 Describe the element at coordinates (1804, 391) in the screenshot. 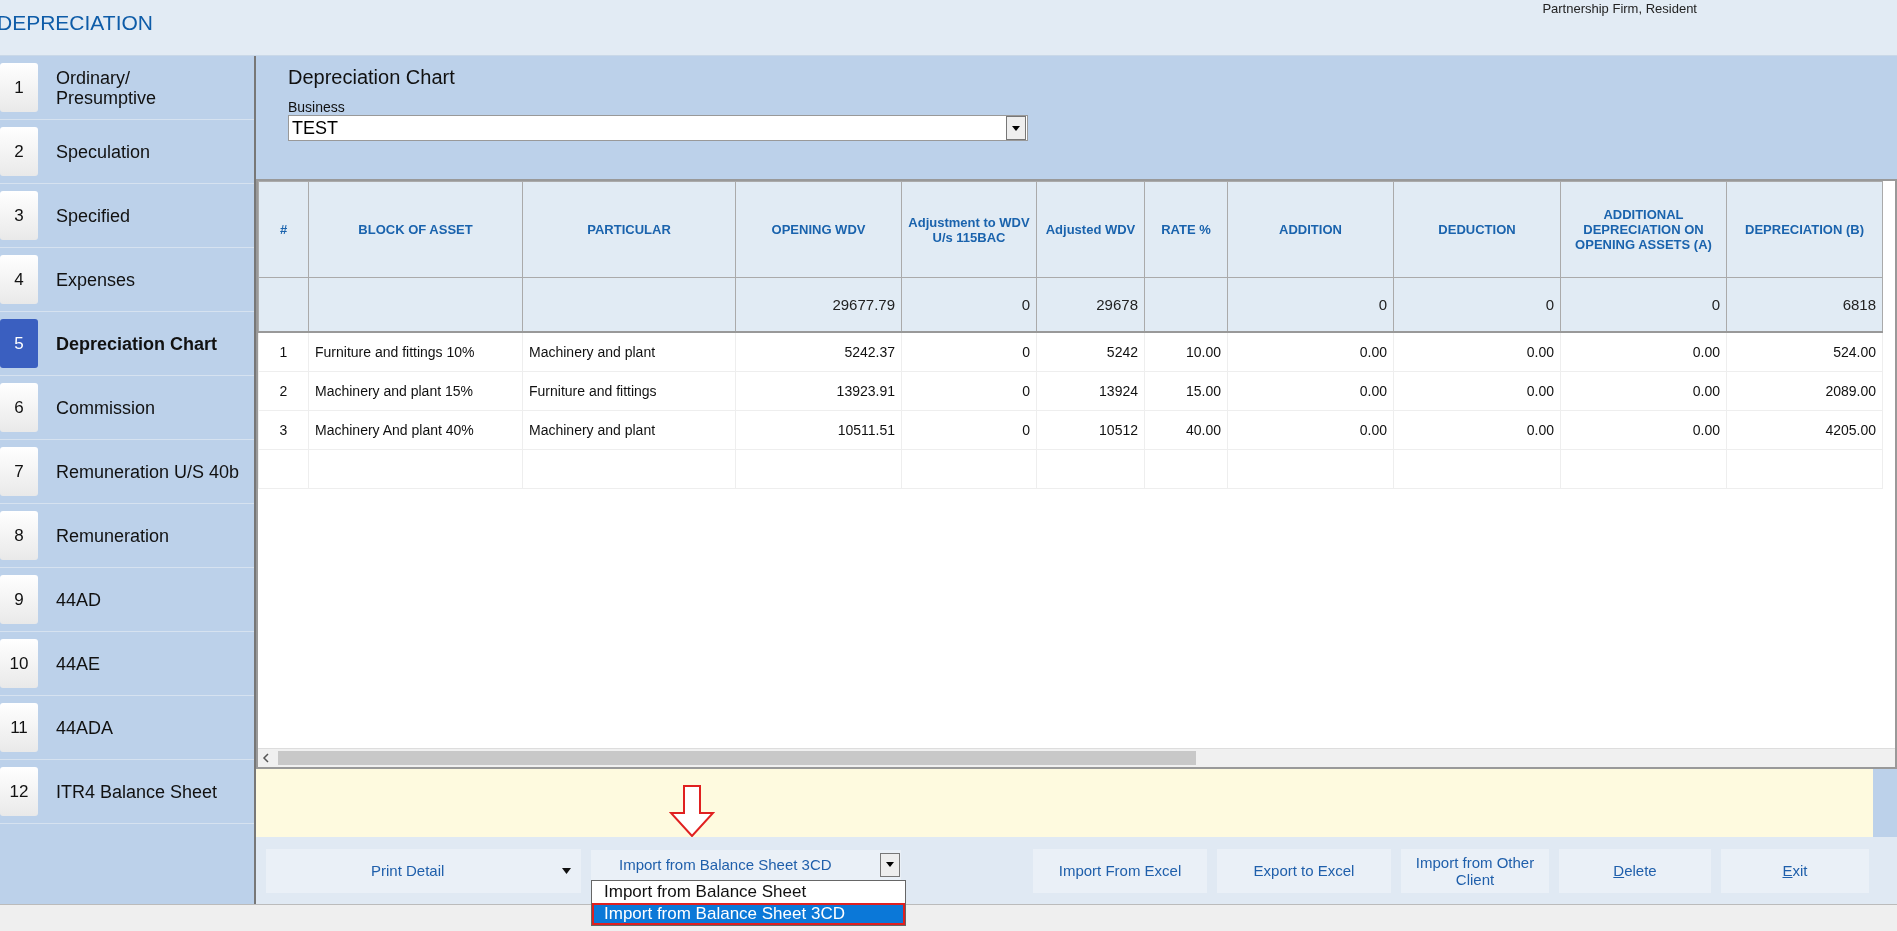

I see `table-cell: 2089.00` at that location.